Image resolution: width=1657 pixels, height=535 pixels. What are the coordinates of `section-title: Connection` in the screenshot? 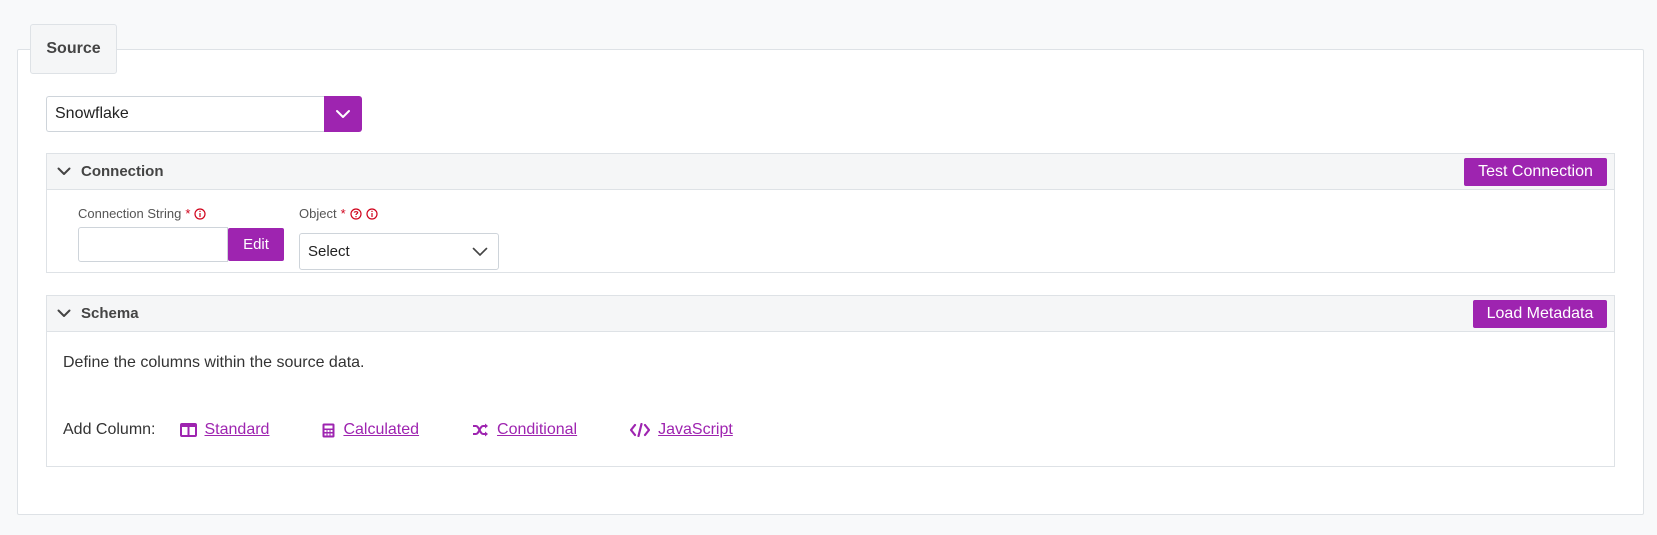 It's located at (122, 171).